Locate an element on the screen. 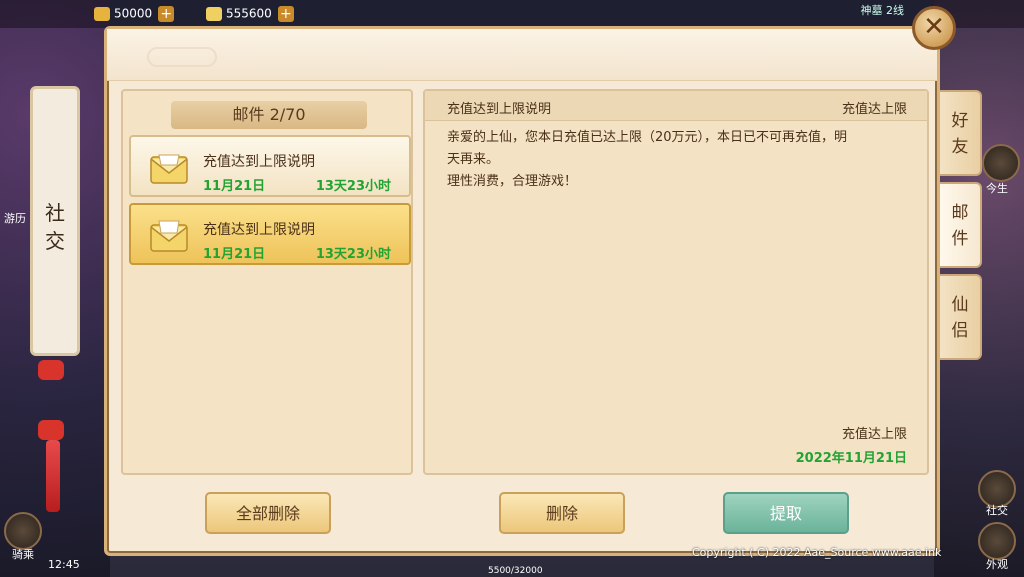 The width and height of the screenshot is (1024, 577). banner-title: 社 交 is located at coordinates (55, 227).